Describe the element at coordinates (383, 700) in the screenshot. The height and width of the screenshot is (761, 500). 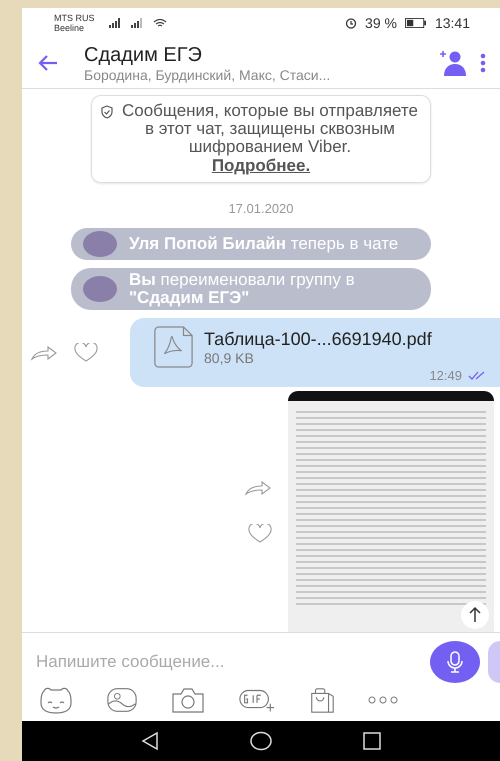
I see `more-icon` at that location.